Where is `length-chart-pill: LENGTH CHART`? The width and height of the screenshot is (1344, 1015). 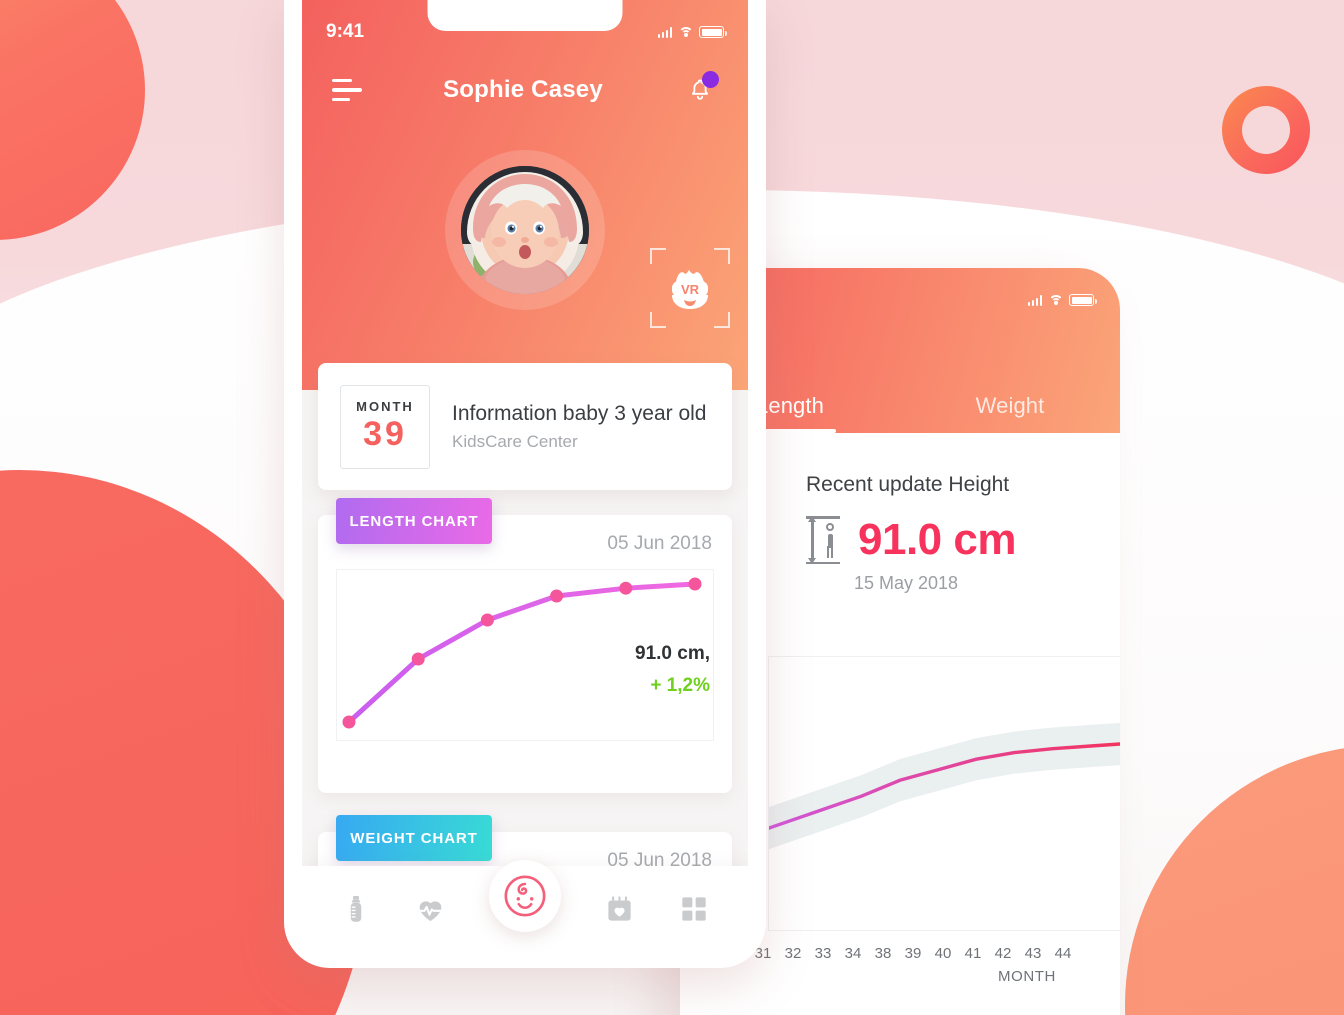
length-chart-pill: LENGTH CHART is located at coordinates (414, 521).